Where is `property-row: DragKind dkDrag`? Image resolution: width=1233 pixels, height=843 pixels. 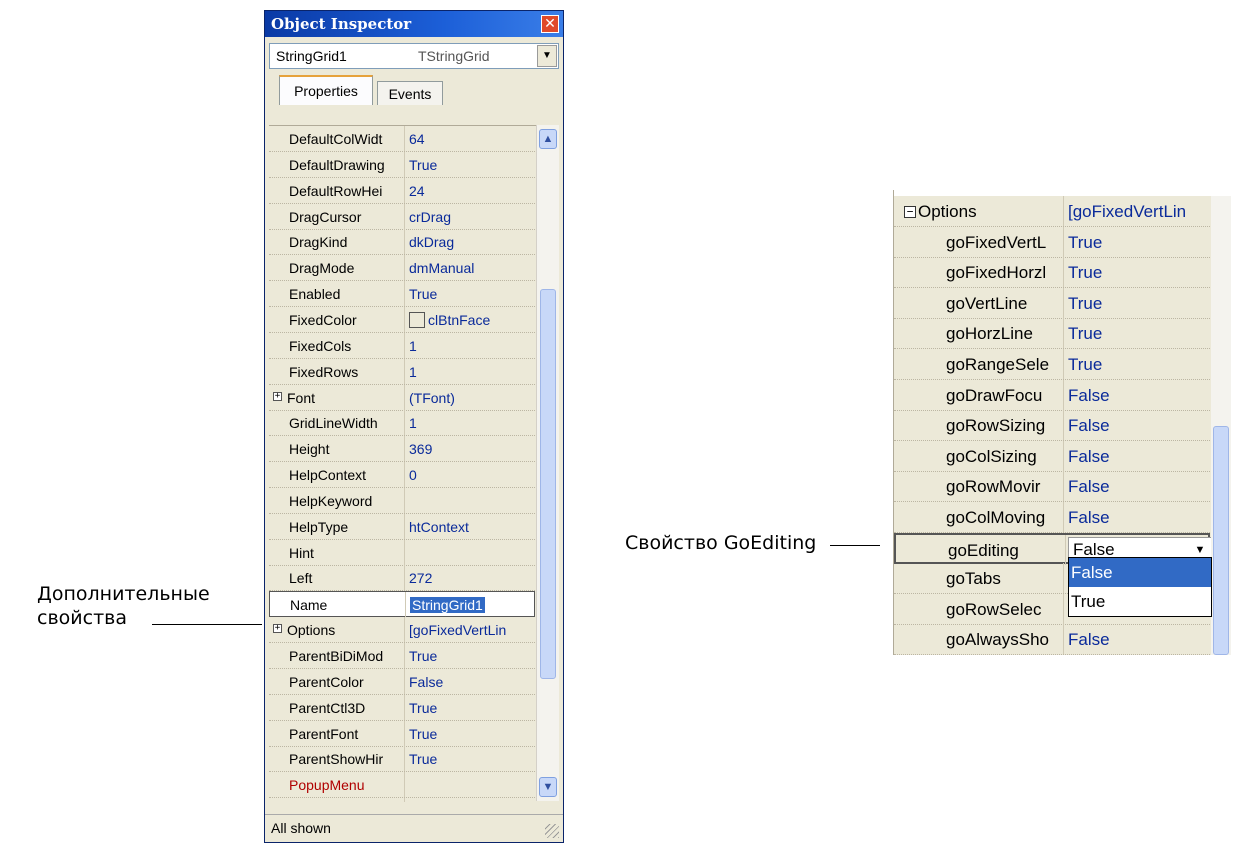
property-row: DragKind dkDrag is located at coordinates (402, 242).